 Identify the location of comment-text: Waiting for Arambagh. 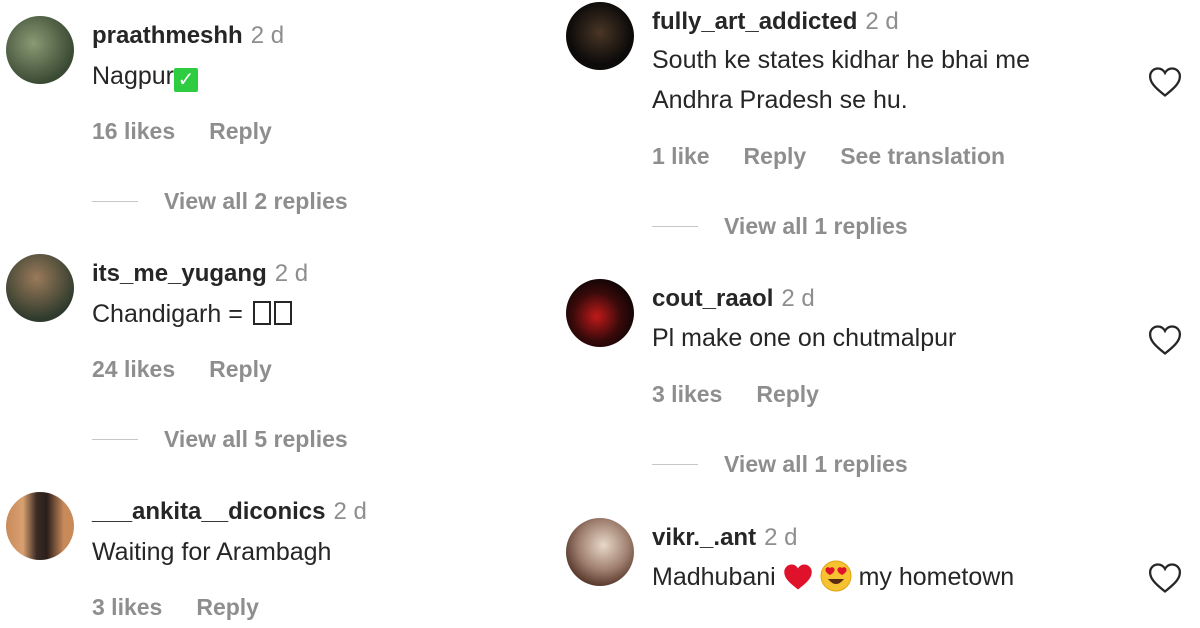
(212, 552).